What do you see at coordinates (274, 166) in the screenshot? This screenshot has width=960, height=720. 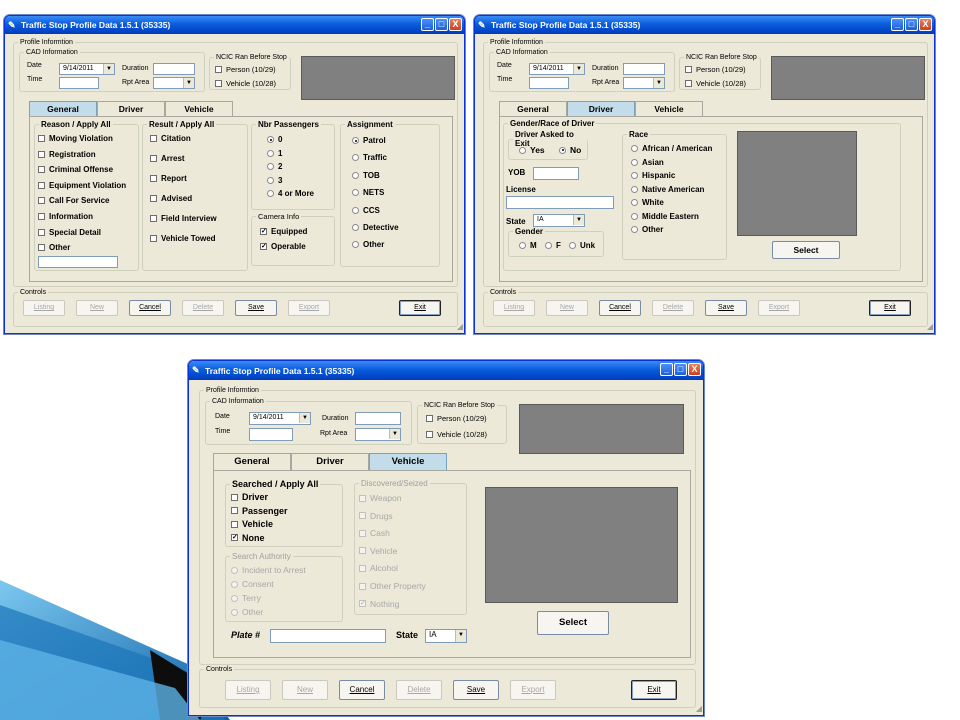 I see `passengers-2-radio: 2` at bounding box center [274, 166].